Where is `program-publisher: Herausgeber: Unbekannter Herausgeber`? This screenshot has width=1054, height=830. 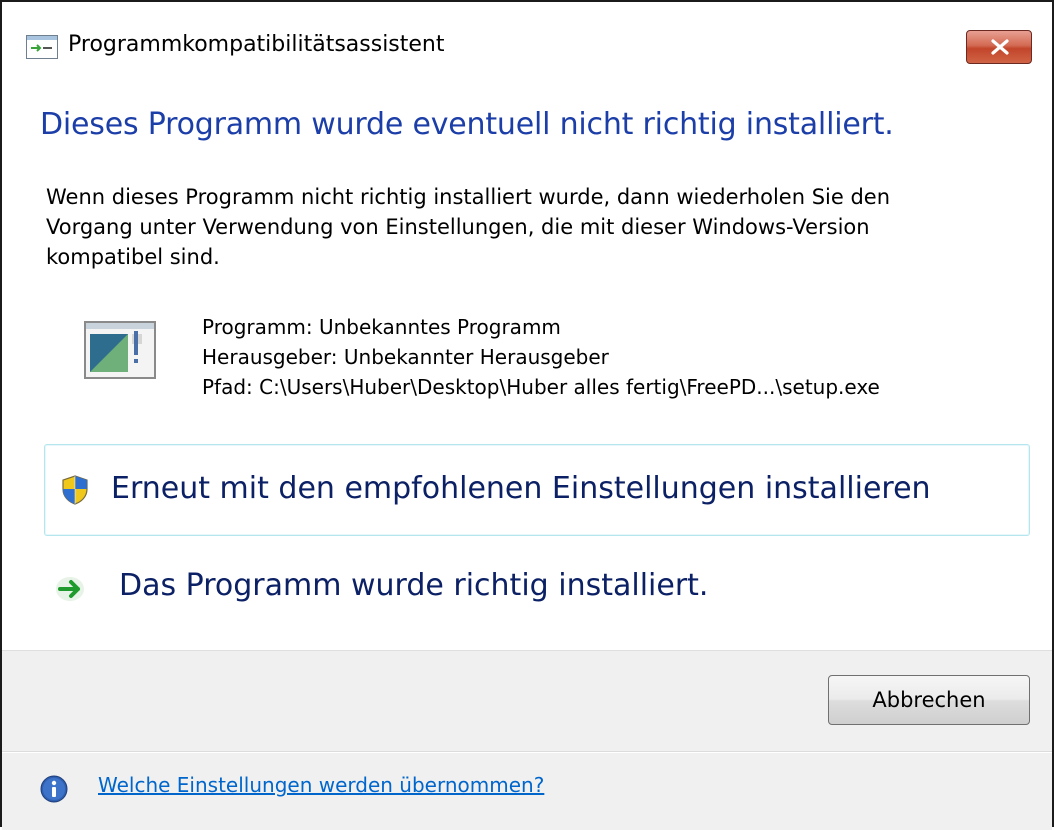 program-publisher: Herausgeber: Unbekannter Herausgeber is located at coordinates (405, 357).